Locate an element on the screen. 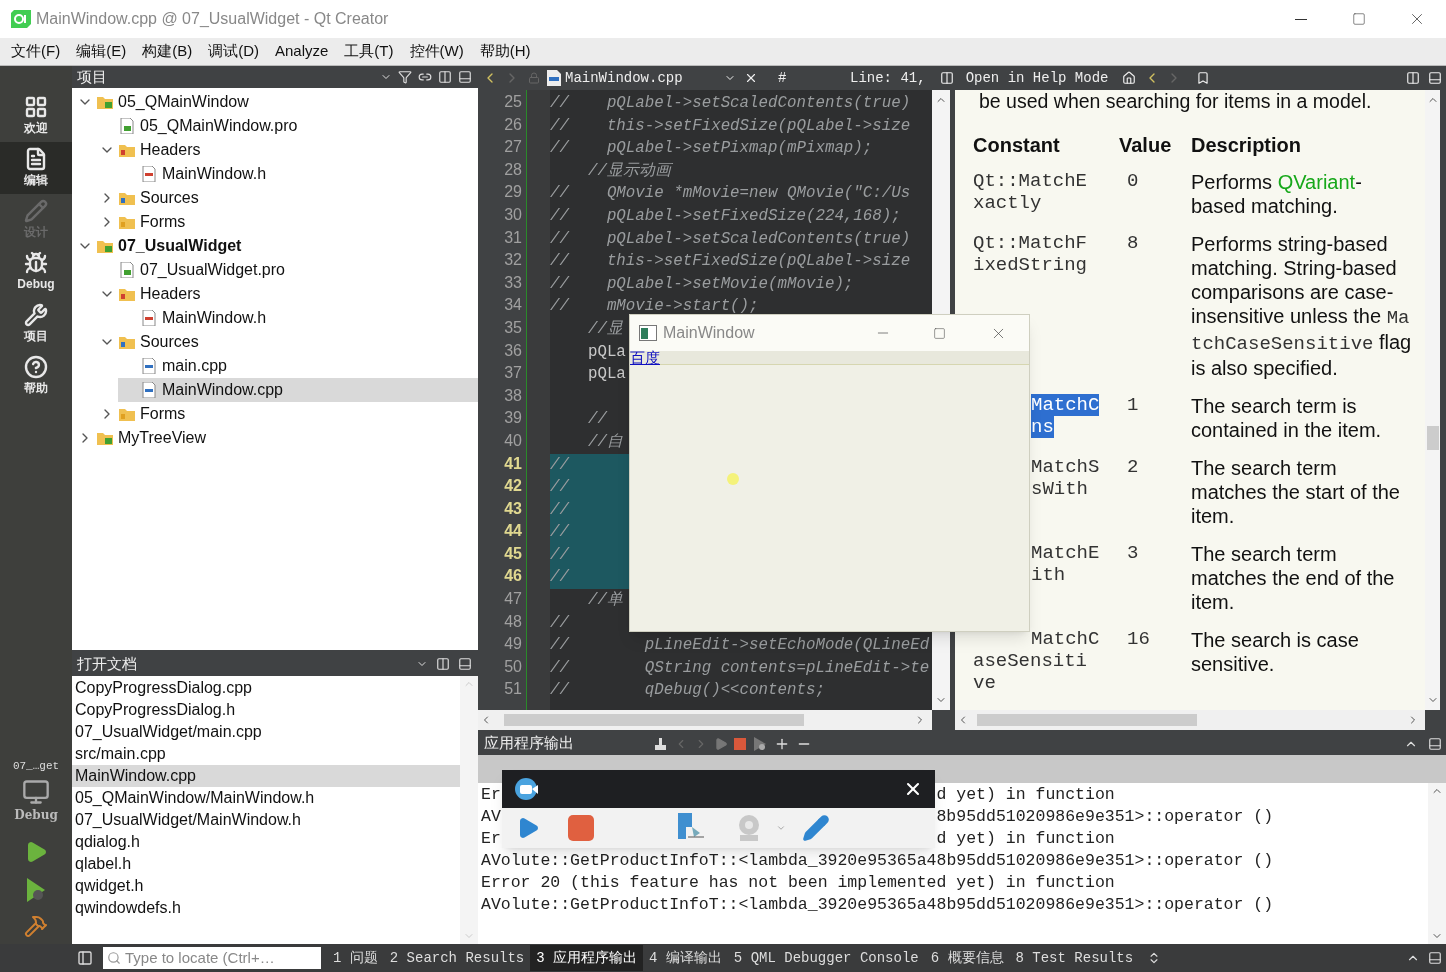 The height and width of the screenshot is (972, 1446). document-item: MainWindow.cpp is located at coordinates (266, 776).